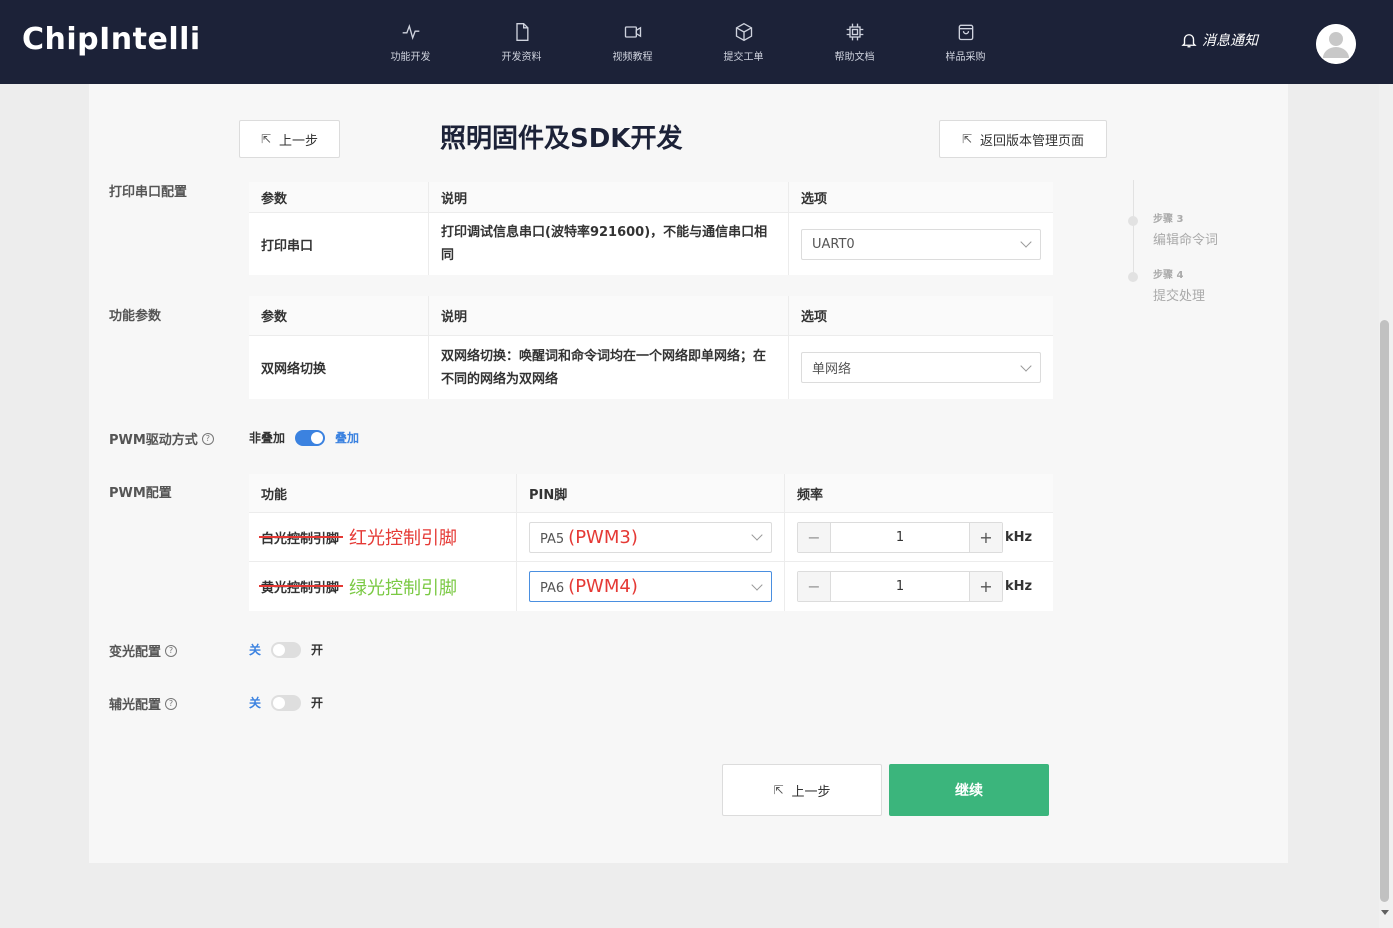  Describe the element at coordinates (140, 493) in the screenshot. I see `pwm-section-label: PWM配置` at that location.